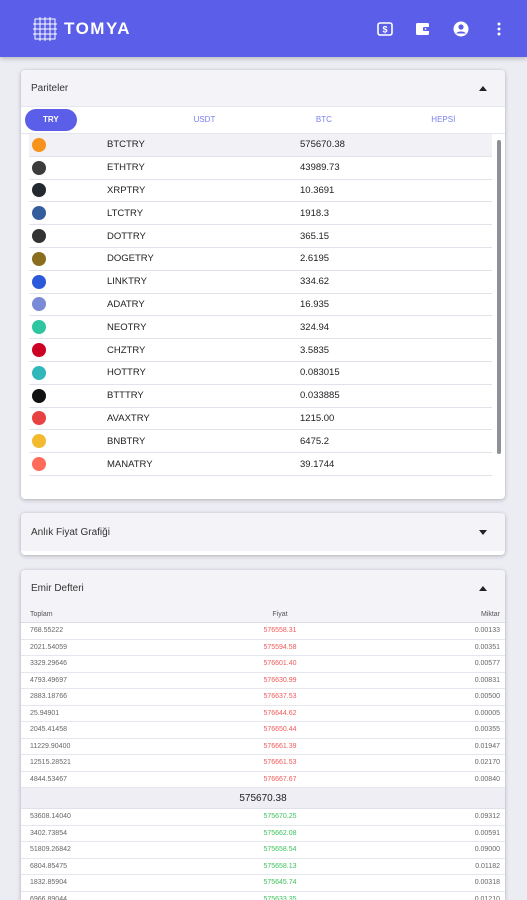 The height and width of the screenshot is (900, 527). I want to click on order-amount: 0.01210, so click(487, 897).